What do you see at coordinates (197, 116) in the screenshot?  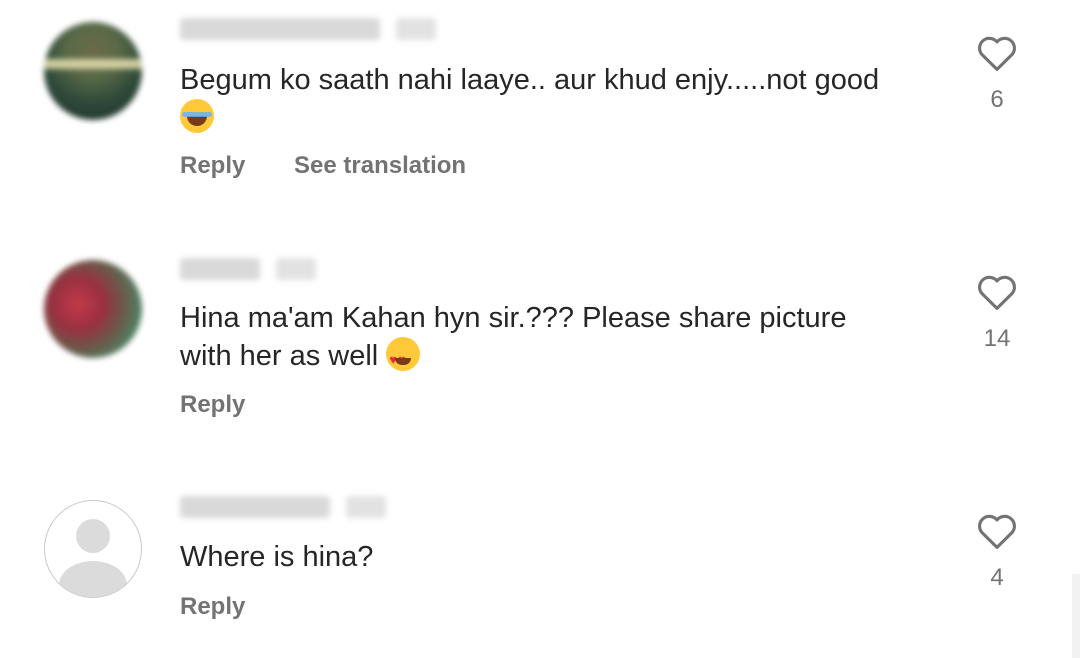 I see `laughing-emoji-icon` at bounding box center [197, 116].